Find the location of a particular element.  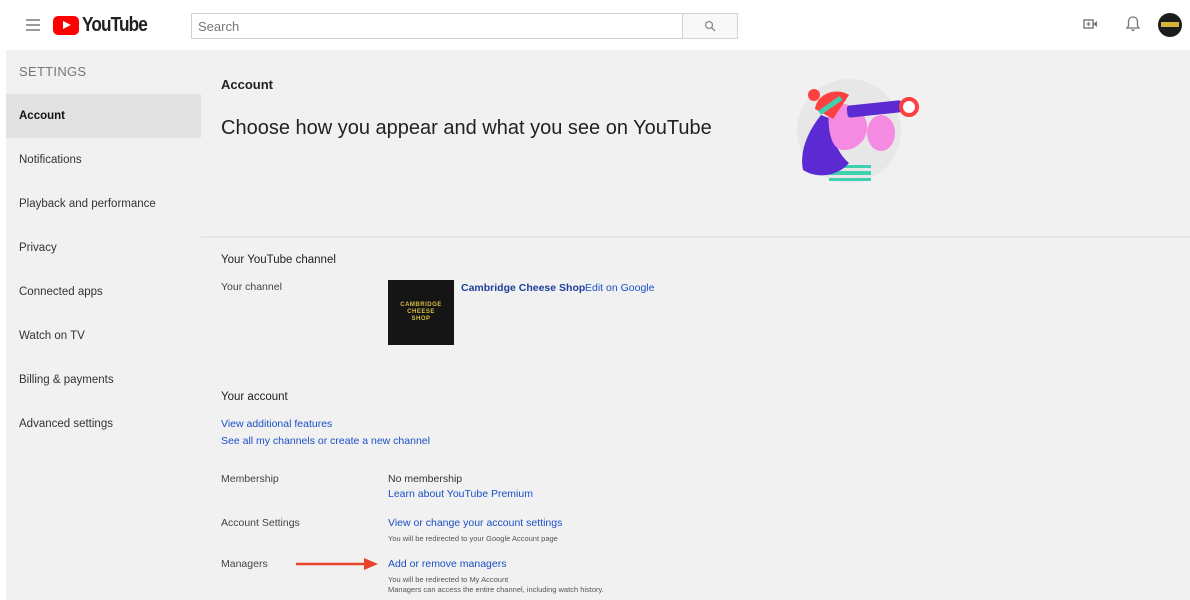

sidebar-item-privacy: Privacy is located at coordinates (103, 248).